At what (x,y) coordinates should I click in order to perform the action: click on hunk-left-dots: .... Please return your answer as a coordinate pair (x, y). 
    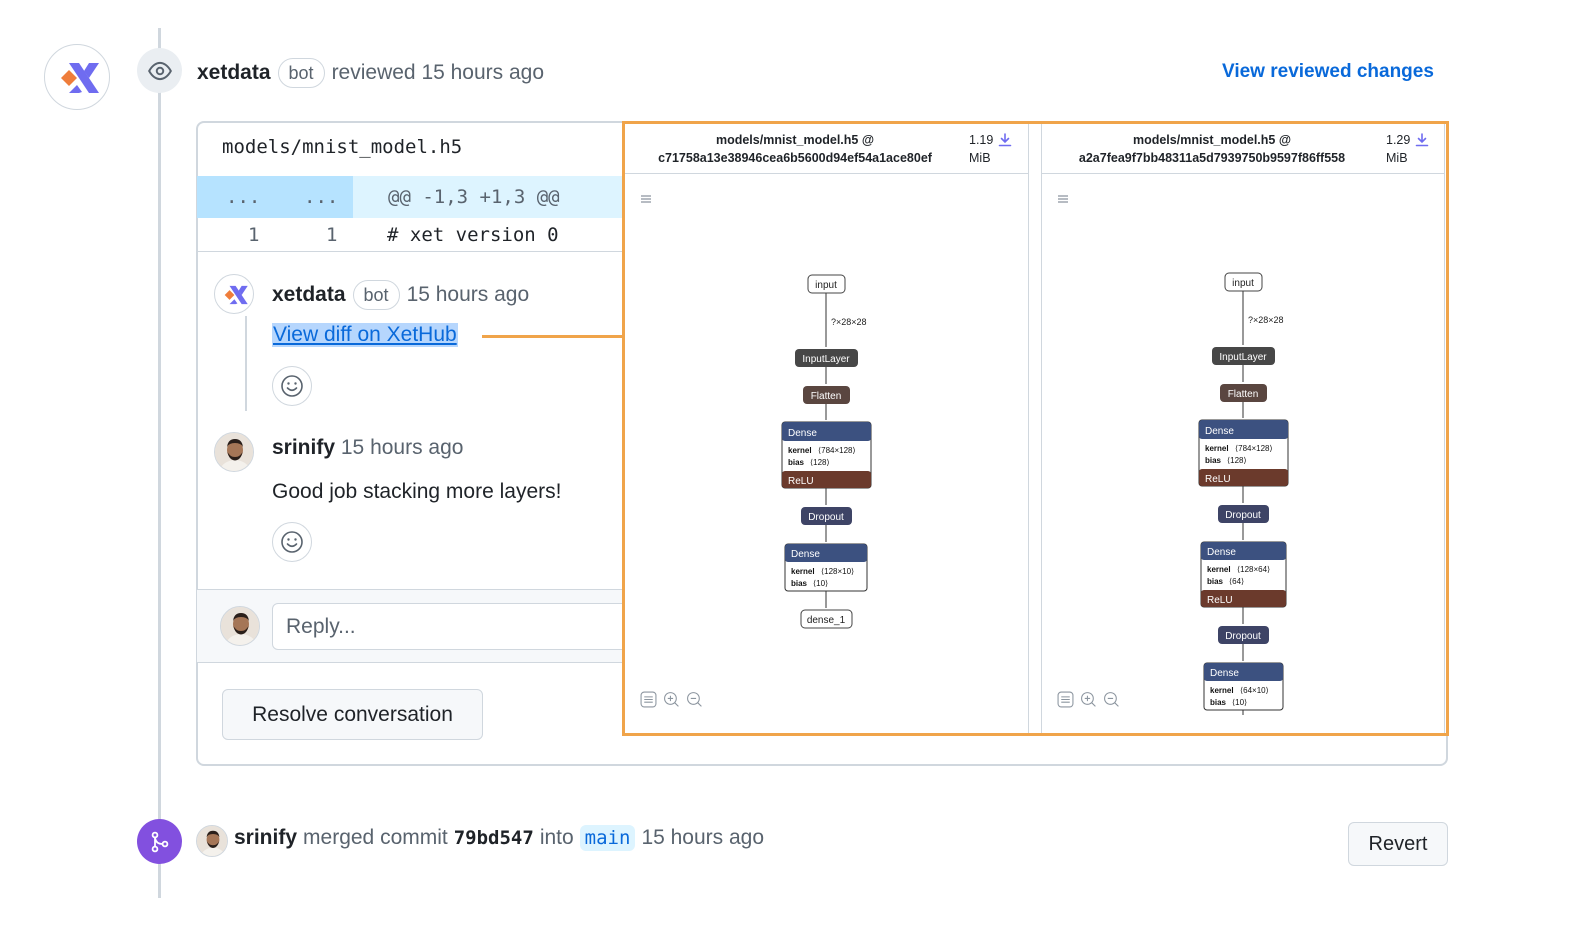
    Looking at the image, I should click on (243, 197).